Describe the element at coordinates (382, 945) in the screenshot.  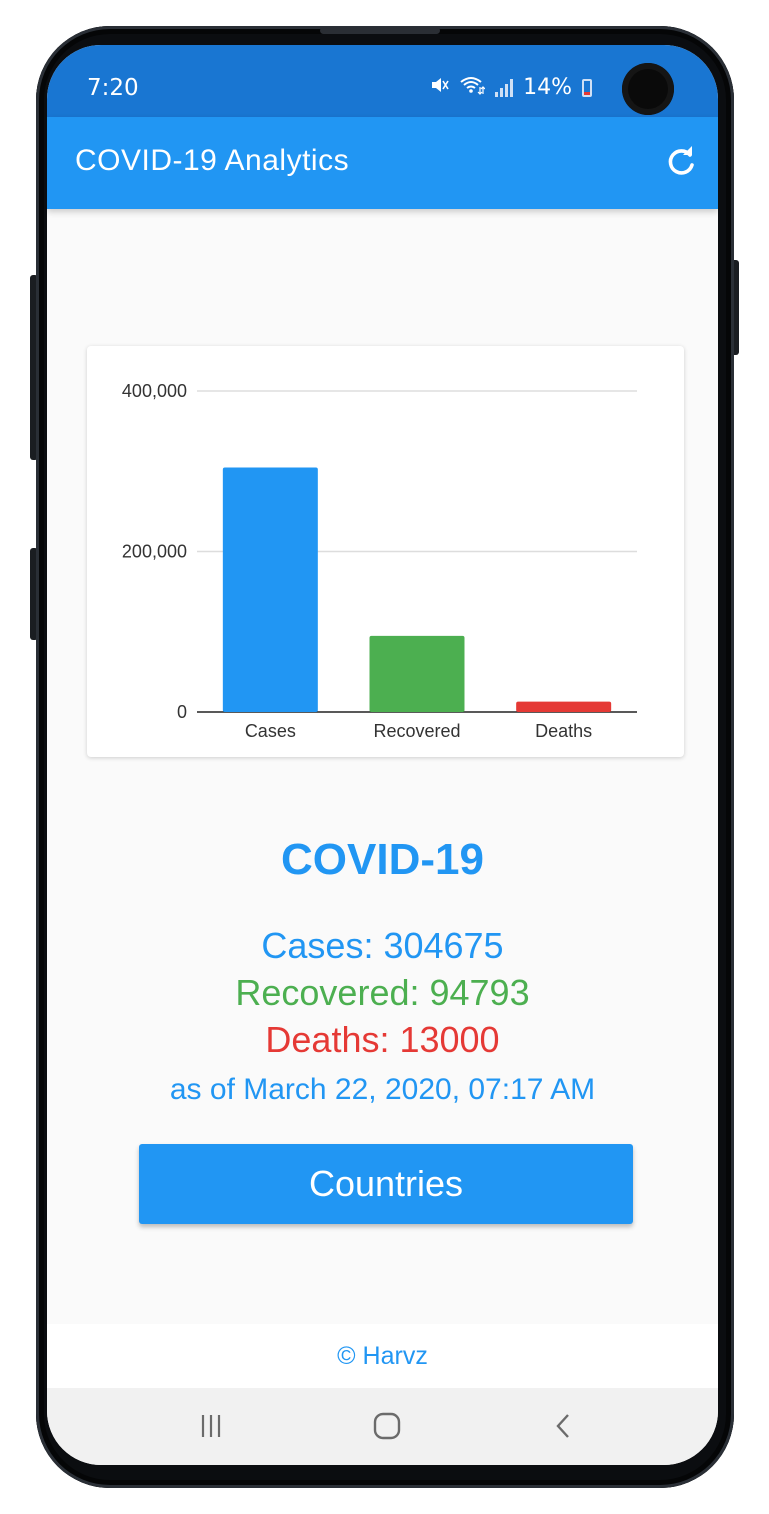
I see `cases-count: Cases: 304675` at that location.